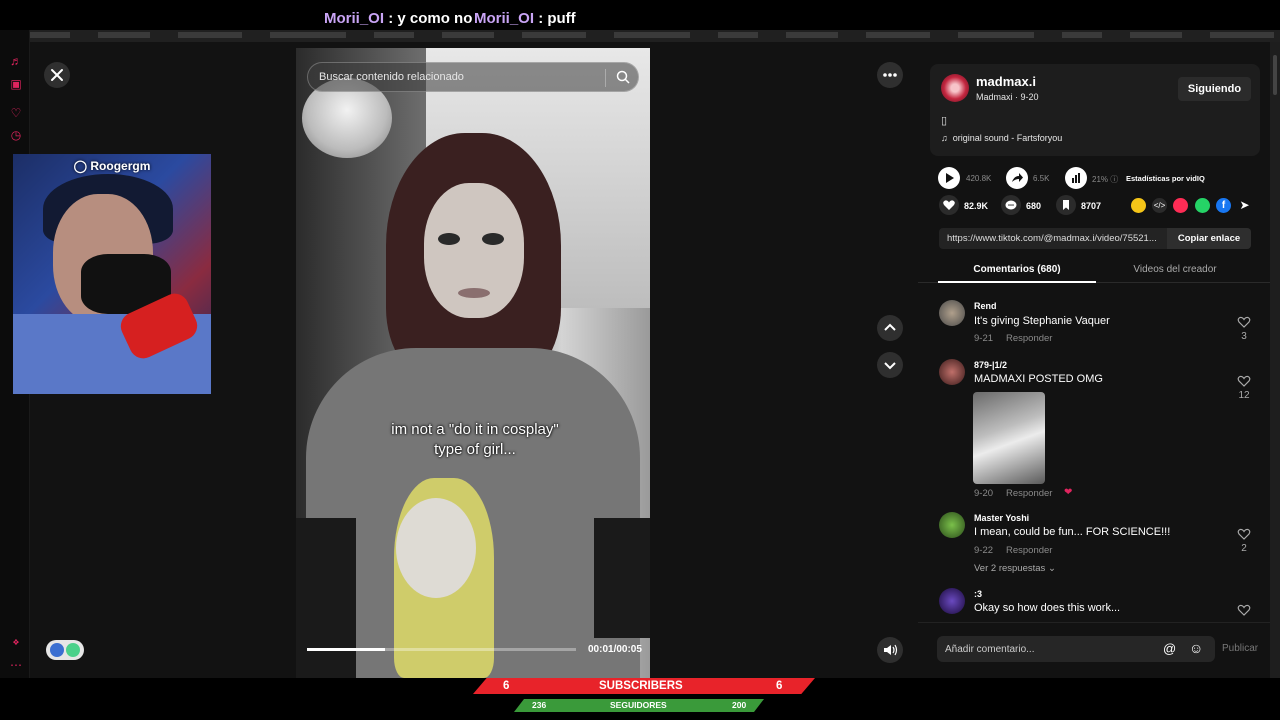 The height and width of the screenshot is (720, 1280). Describe the element at coordinates (1244, 205) in the screenshot. I see `more-share-icon: ➤` at that location.